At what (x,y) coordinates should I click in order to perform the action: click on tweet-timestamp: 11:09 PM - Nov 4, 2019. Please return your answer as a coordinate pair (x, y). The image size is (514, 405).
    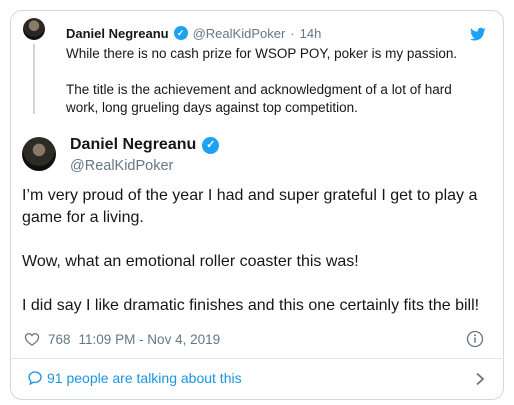
    Looking at the image, I should click on (150, 339).